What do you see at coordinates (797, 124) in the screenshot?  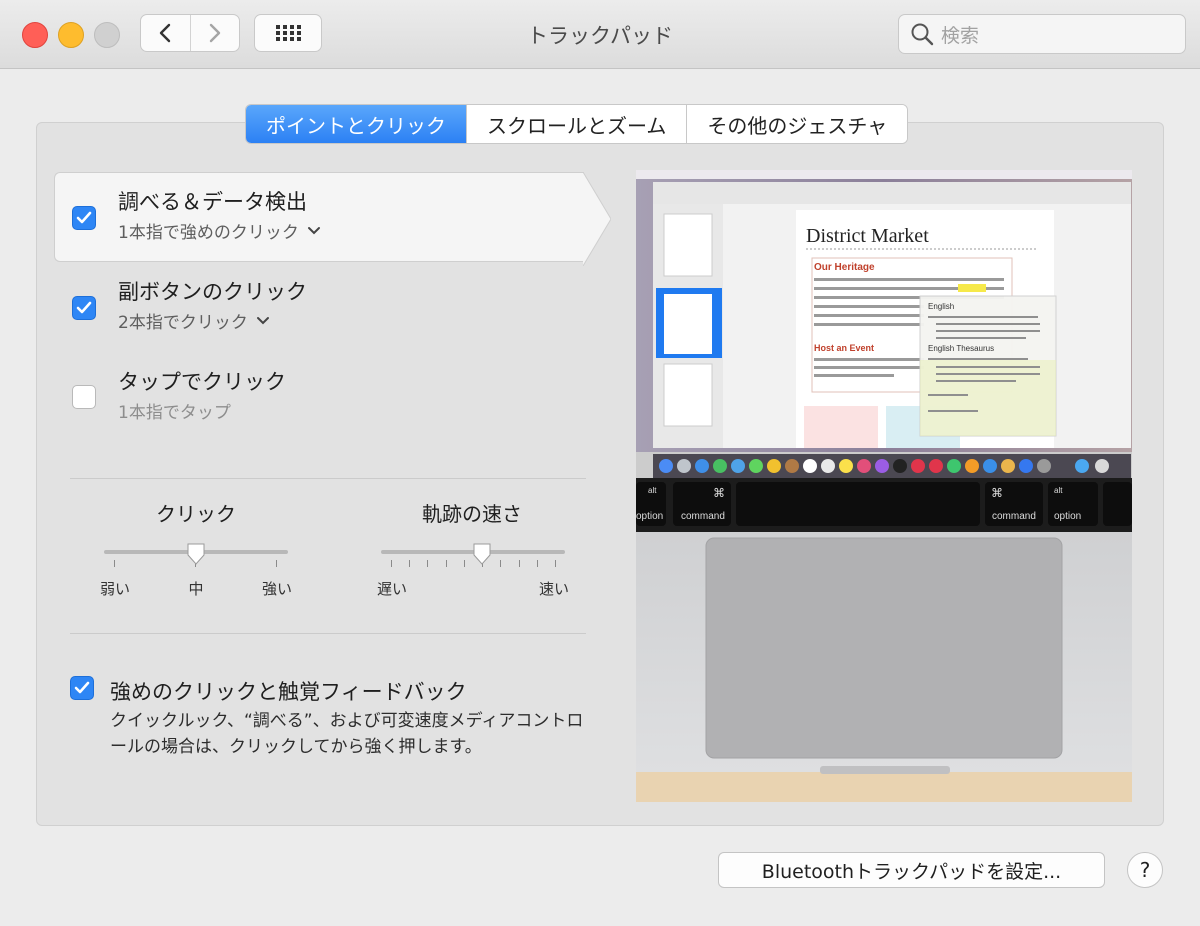 I see `tab-more-gestures: その他のジェスチャ` at bounding box center [797, 124].